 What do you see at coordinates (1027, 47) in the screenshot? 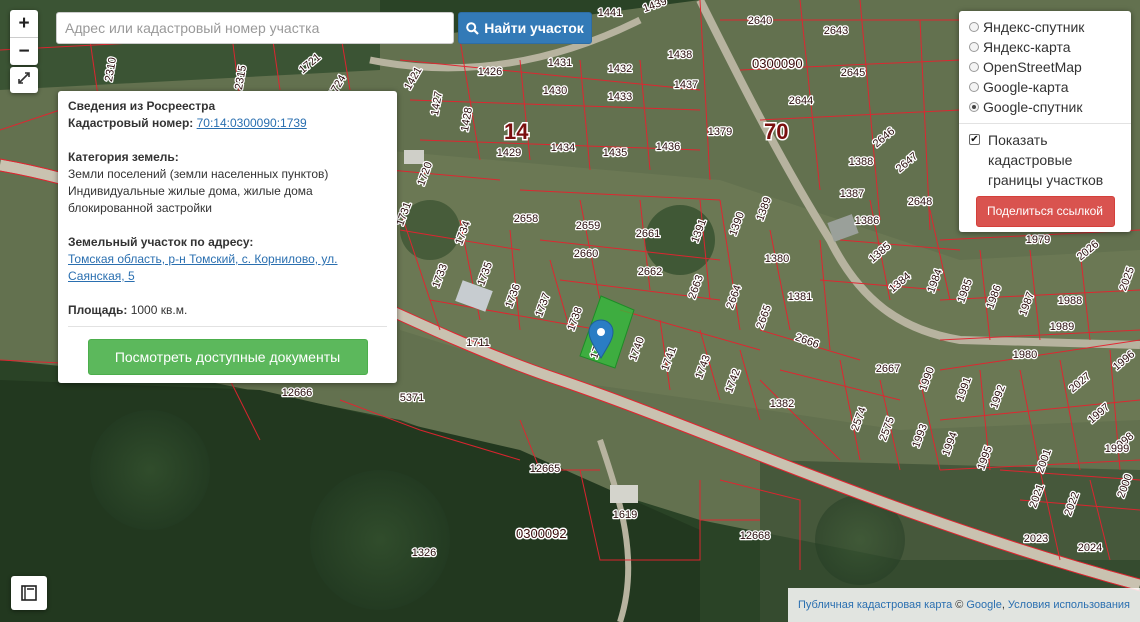
I see `layer-option-label: Яндекс-карта` at bounding box center [1027, 47].